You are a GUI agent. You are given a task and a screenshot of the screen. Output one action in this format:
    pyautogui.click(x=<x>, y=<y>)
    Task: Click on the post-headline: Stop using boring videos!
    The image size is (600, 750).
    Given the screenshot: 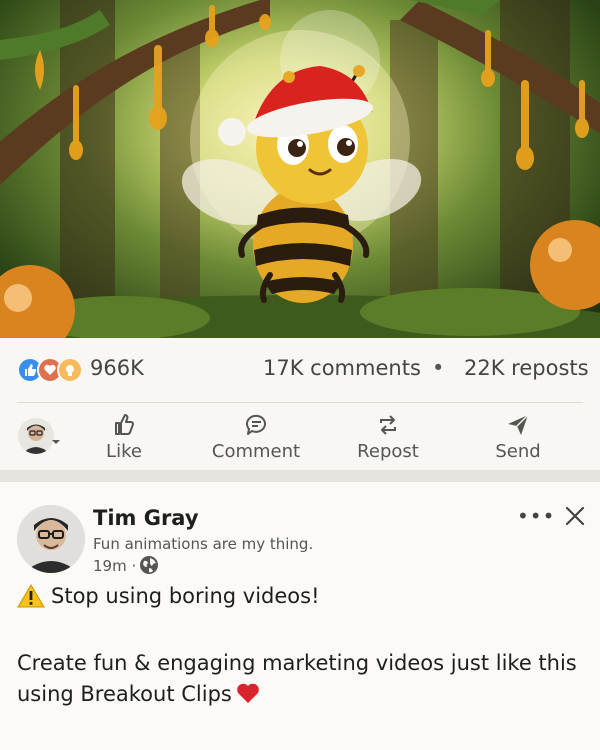 What is the action you would take?
    pyautogui.click(x=168, y=596)
    